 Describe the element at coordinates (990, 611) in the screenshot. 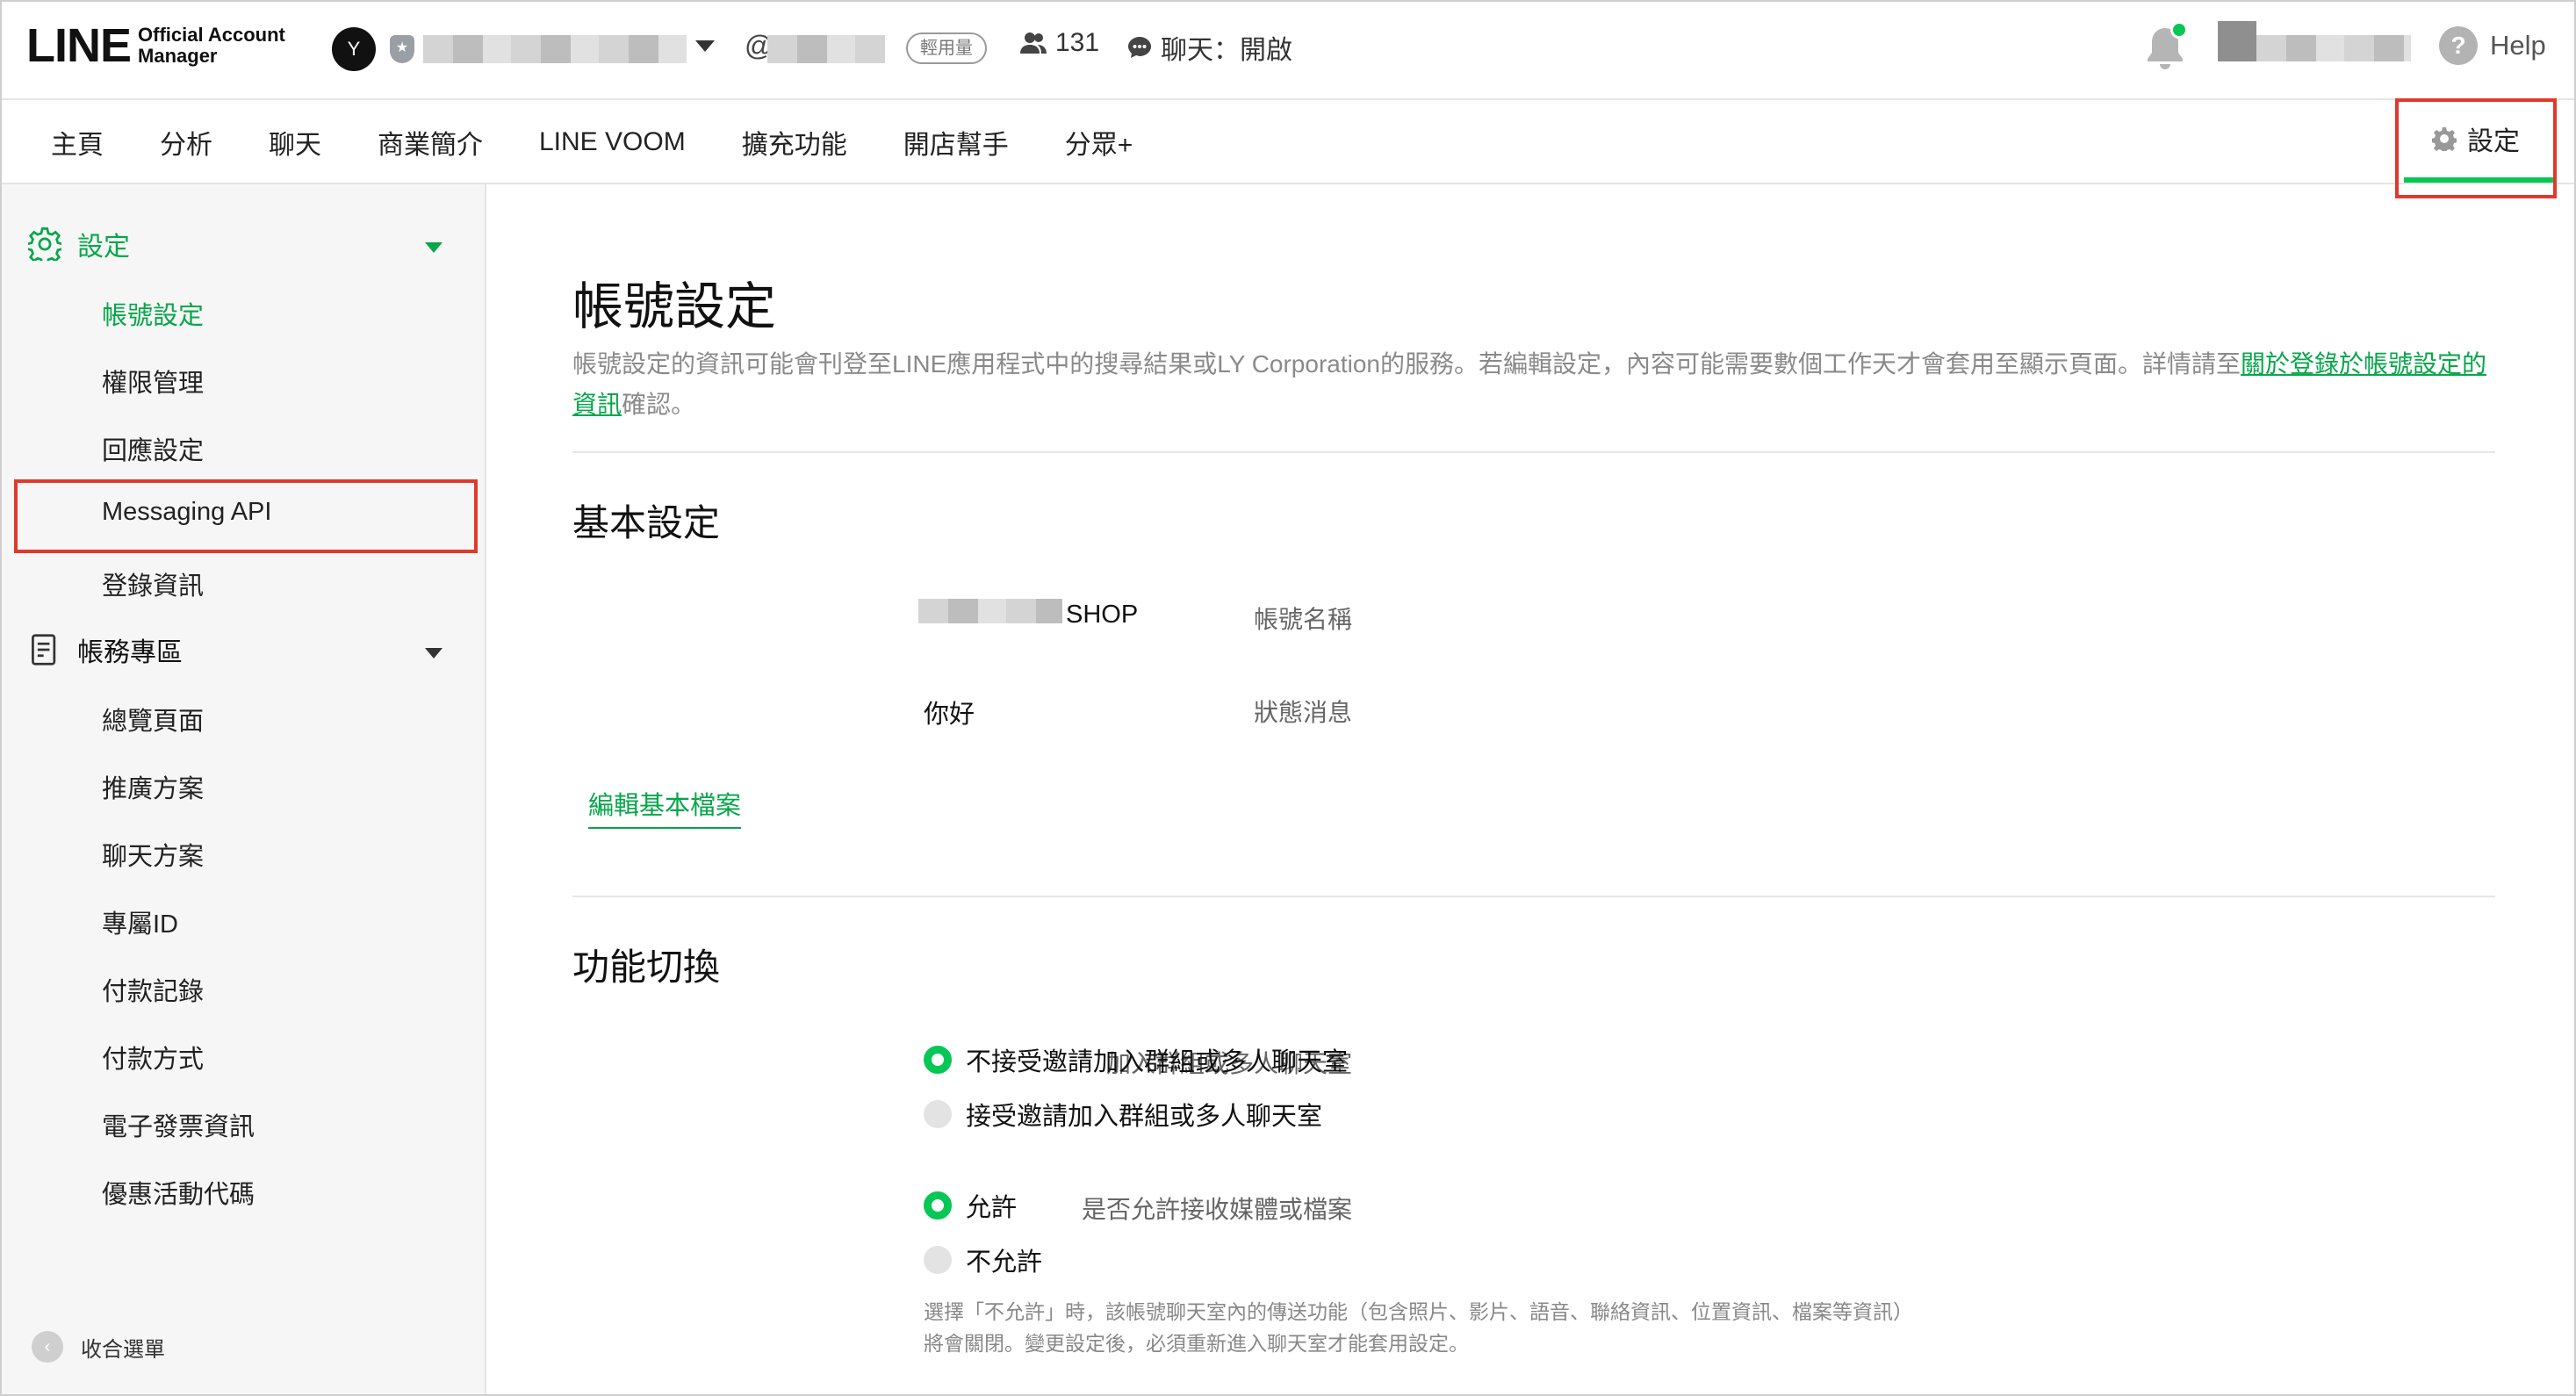

I see `account-name-value-redacted` at that location.